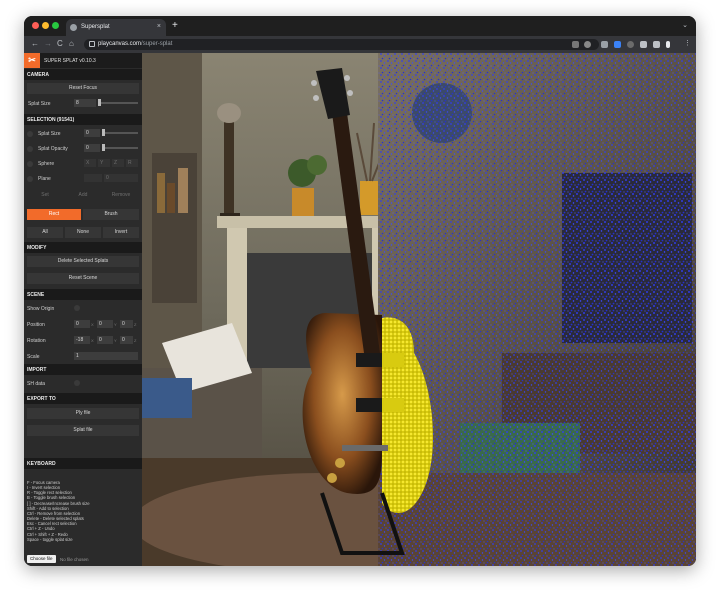 The image size is (720, 597). Describe the element at coordinates (45, 25) in the screenshot. I see `minimize-window-icon` at that location.